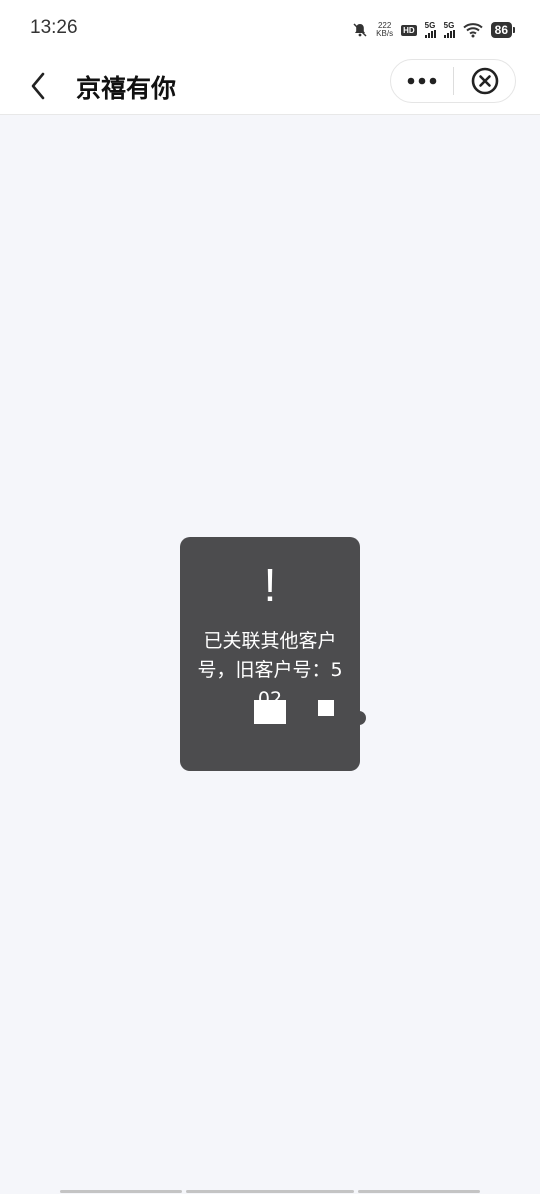 The image size is (540, 1194). I want to click on speed-unit: KB/s, so click(385, 33).